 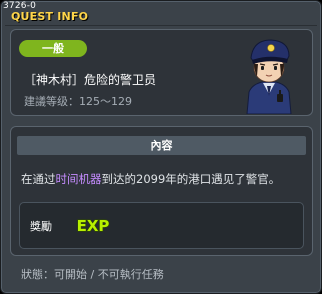 What do you see at coordinates (50, 16) in the screenshot?
I see `window-title: QUEST INFO` at bounding box center [50, 16].